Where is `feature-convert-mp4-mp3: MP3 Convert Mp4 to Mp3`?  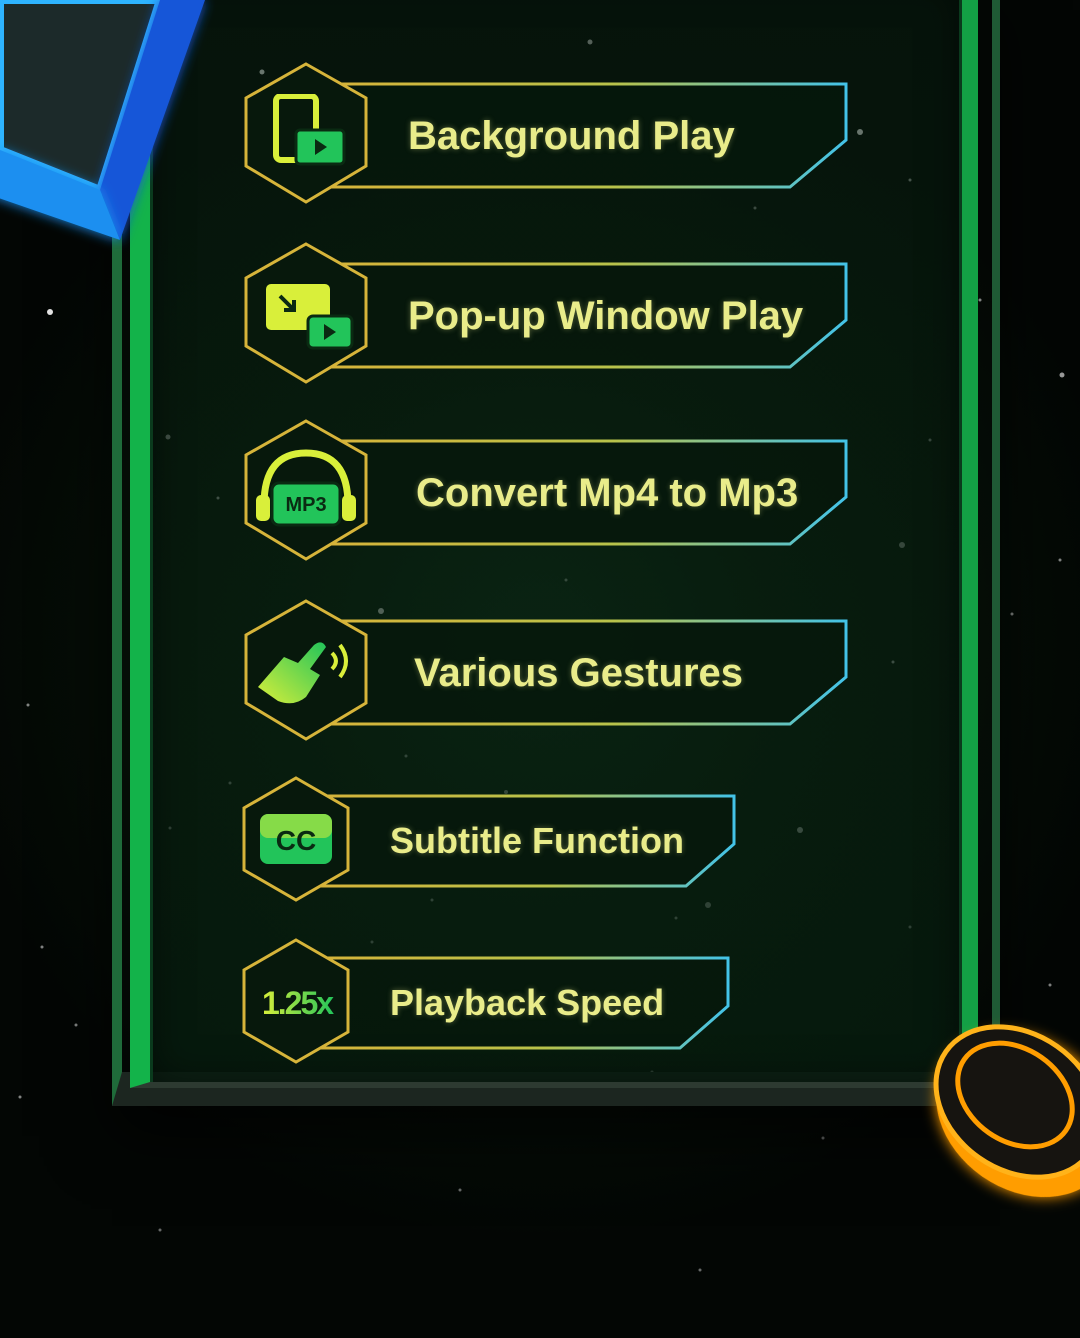 feature-convert-mp4-mp3: MP3 Convert Mp4 to Mp3 is located at coordinates (550, 492).